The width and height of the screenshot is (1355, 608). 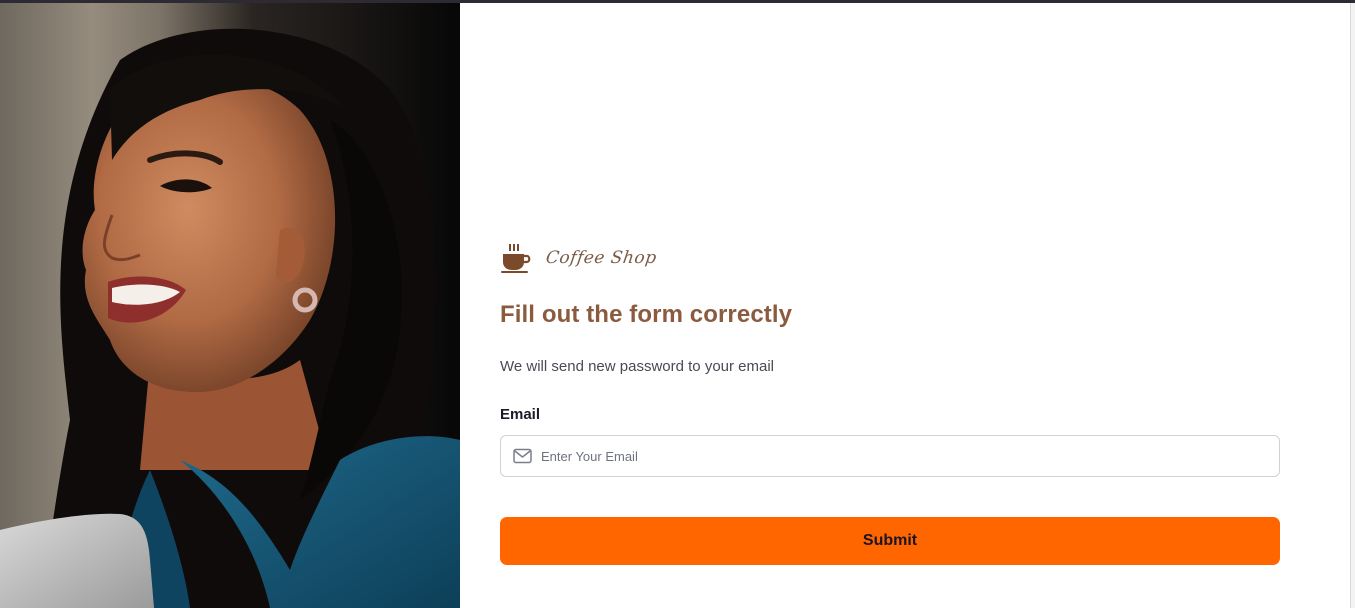 I want to click on scrollbar-track, so click(x=1353, y=305).